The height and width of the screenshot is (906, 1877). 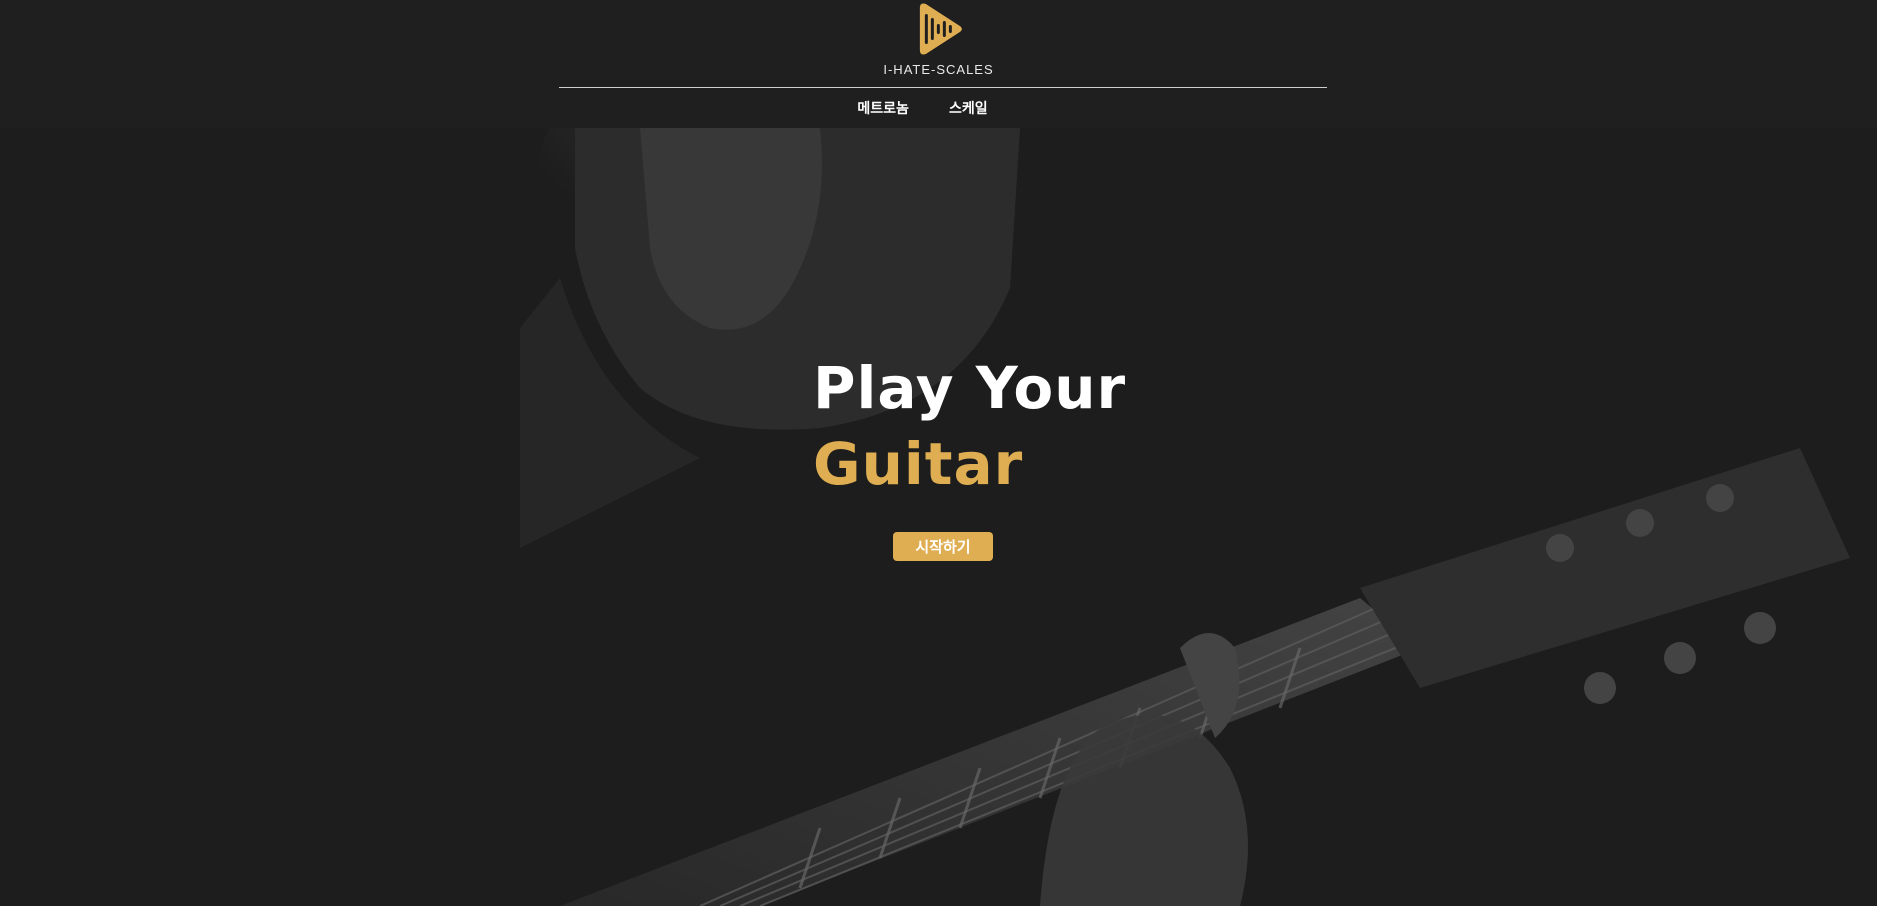 What do you see at coordinates (970, 388) in the screenshot?
I see `hero-title-line1: Play Your` at bounding box center [970, 388].